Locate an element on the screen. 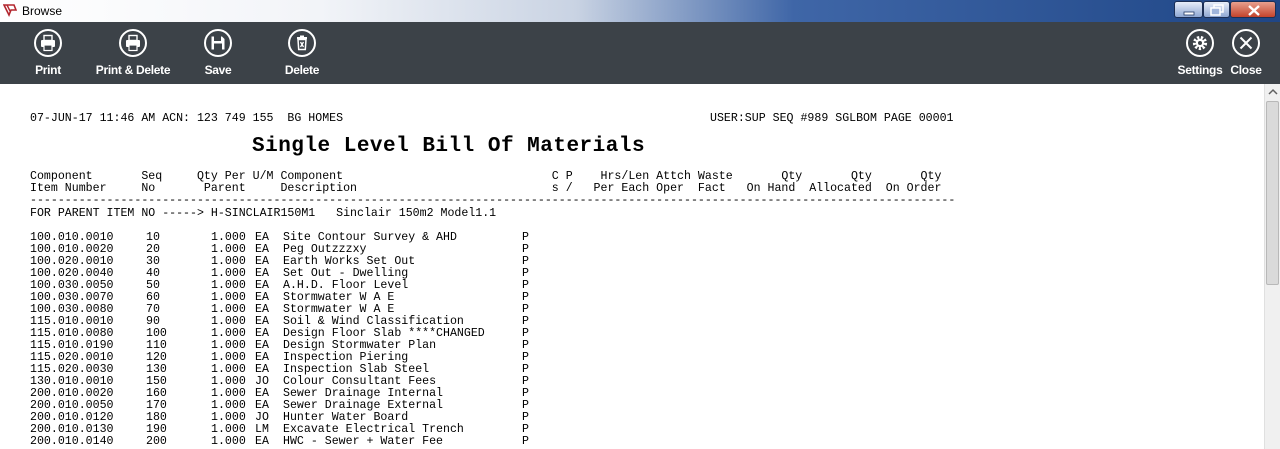 The width and height of the screenshot is (1280, 449). scrollbar-thumb is located at coordinates (1272, 193).